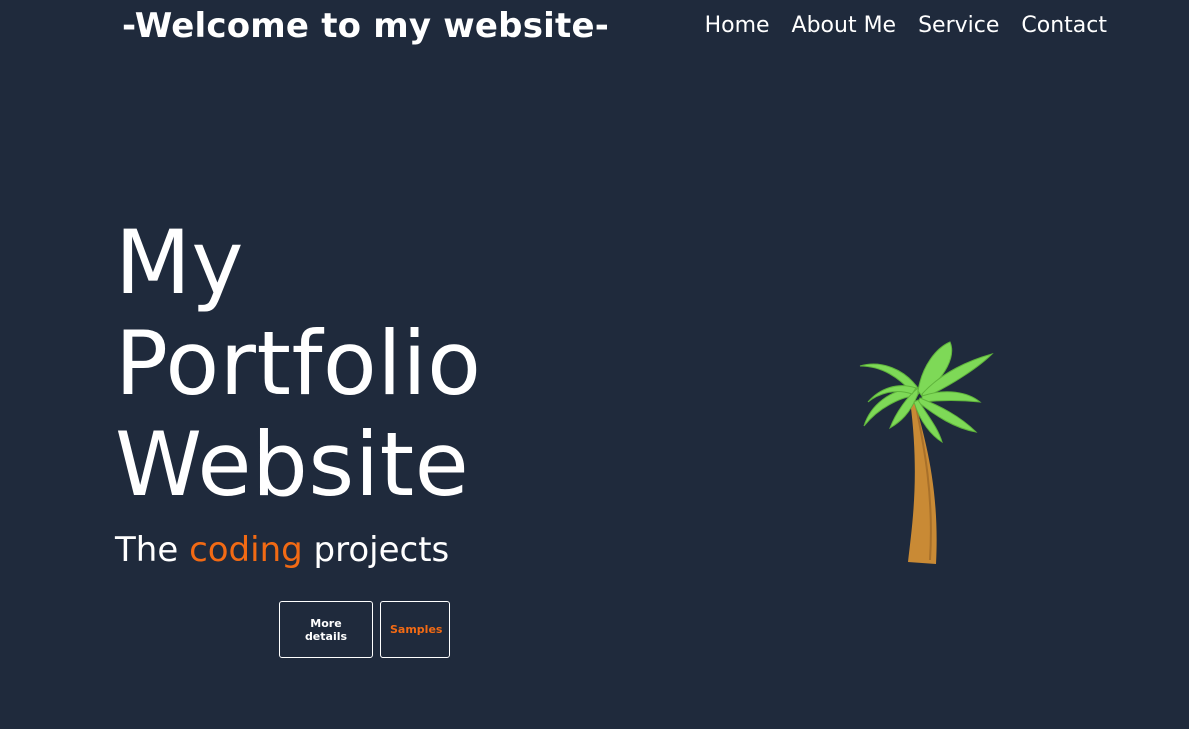 This screenshot has width=1189, height=729. What do you see at coordinates (180, 262) in the screenshot?
I see `hero-title-line: My` at bounding box center [180, 262].